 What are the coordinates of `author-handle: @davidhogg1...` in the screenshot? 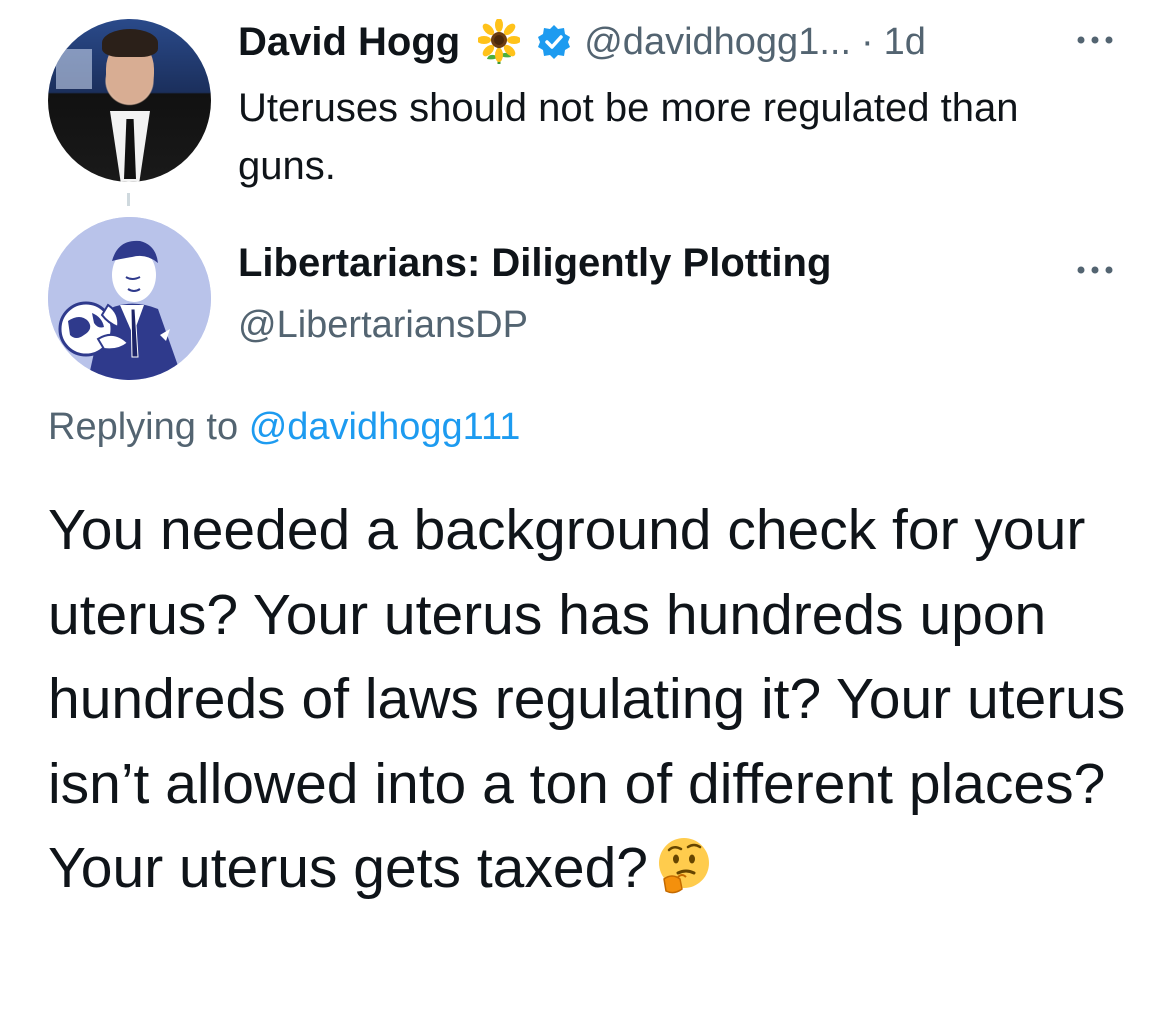 It's located at (717, 42).